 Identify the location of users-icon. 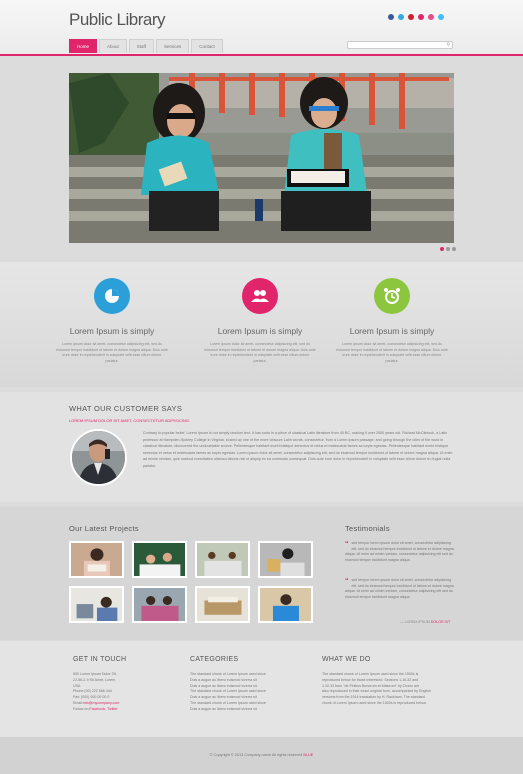
(260, 296).